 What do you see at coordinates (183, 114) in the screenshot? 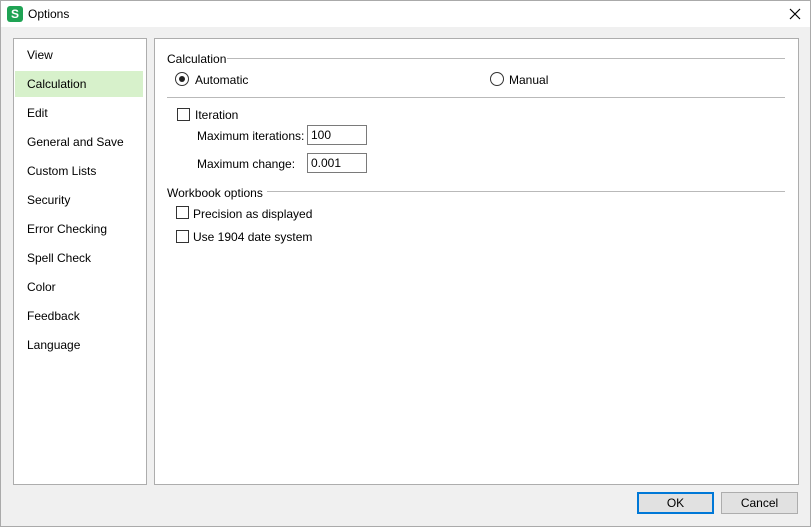
I see `iteration-checkbox` at bounding box center [183, 114].